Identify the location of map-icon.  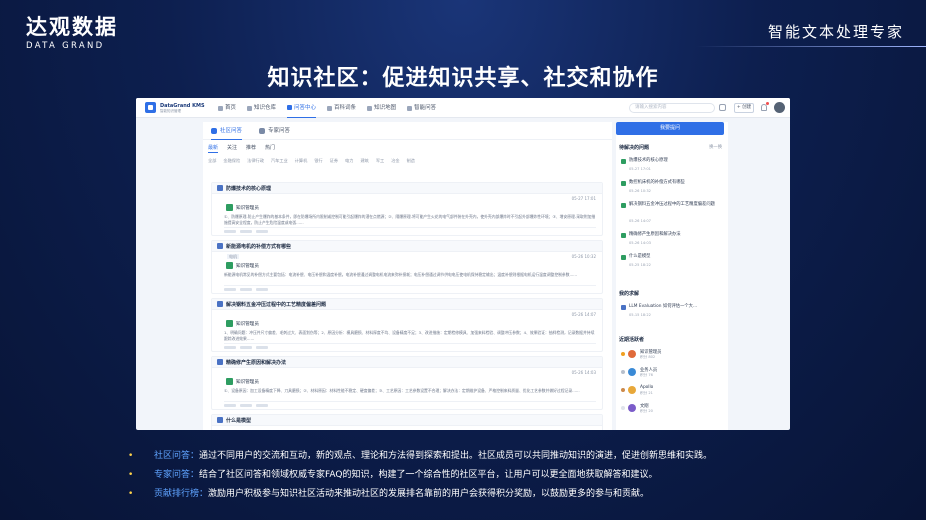
(370, 108).